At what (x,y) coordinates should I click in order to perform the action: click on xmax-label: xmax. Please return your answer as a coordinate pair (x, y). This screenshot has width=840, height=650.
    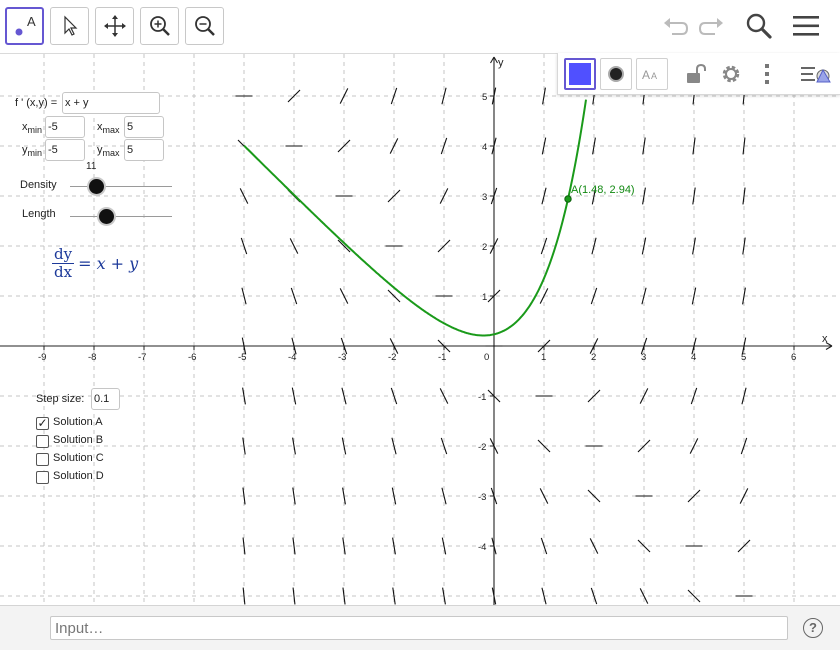
    Looking at the image, I should click on (108, 128).